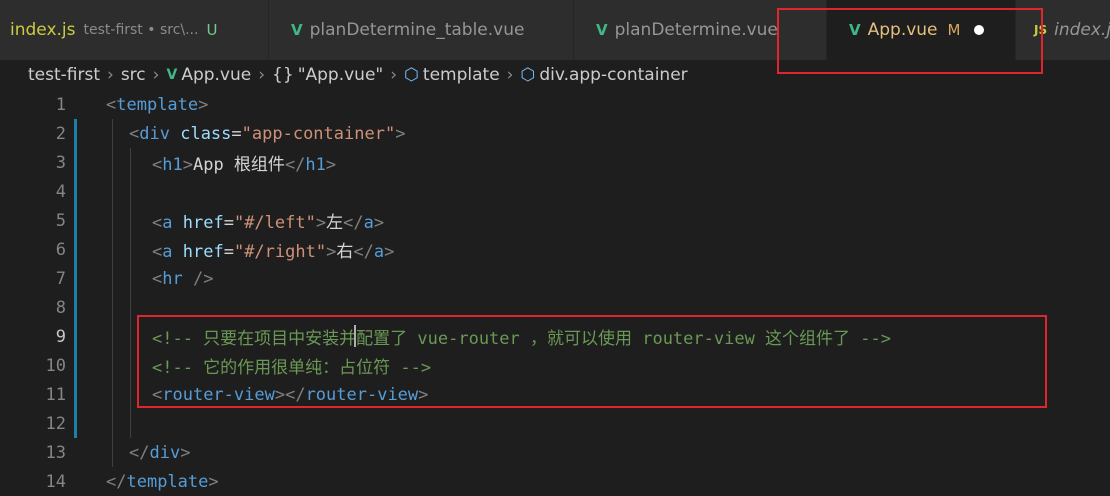 The width and height of the screenshot is (1110, 496). Describe the element at coordinates (555, 220) in the screenshot. I see `code-line: 5 <a href="#/left">左</a>` at that location.